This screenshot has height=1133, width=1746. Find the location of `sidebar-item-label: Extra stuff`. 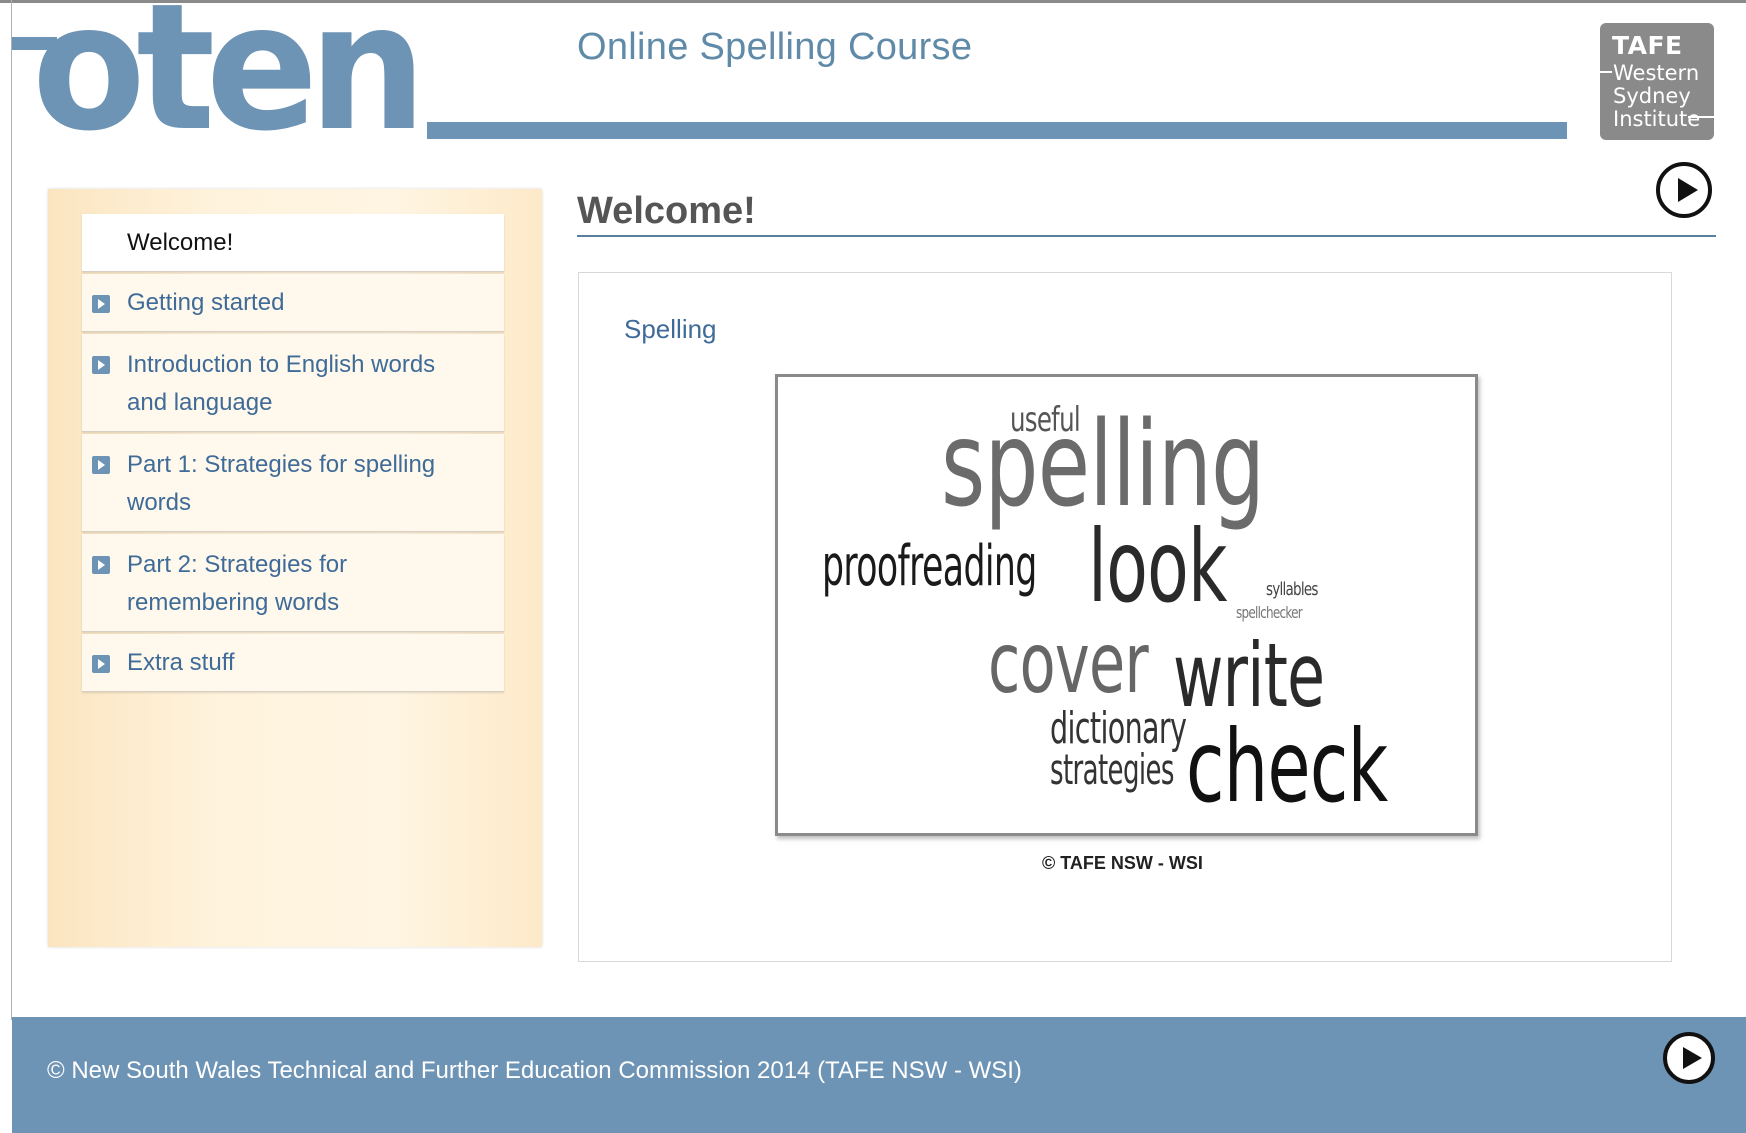

sidebar-item-label: Extra stuff is located at coordinates (181, 662).